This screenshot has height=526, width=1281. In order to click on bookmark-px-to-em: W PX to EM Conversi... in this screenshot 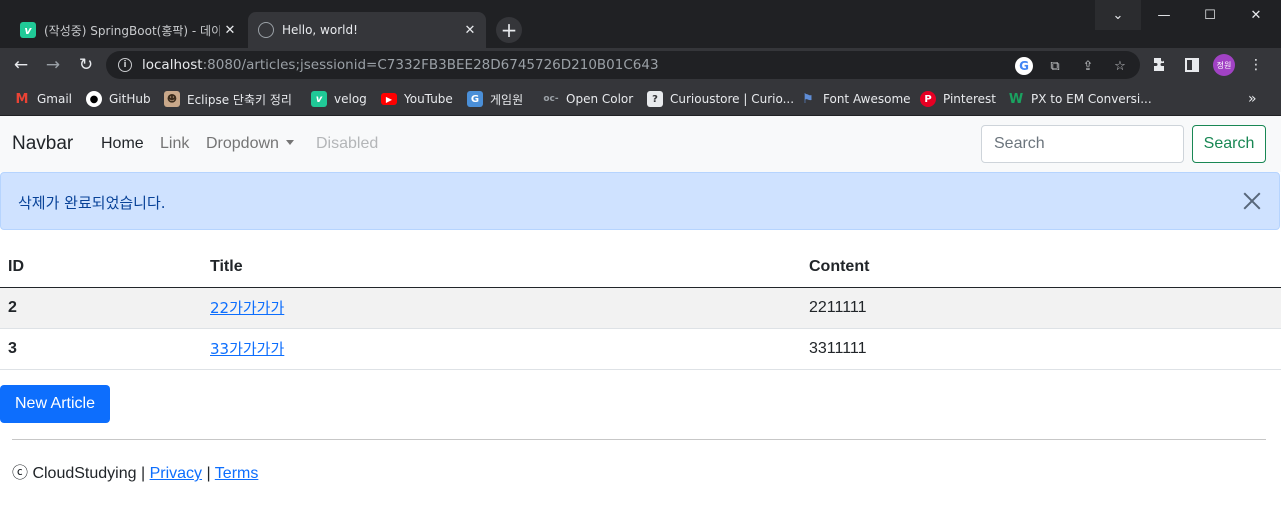, I will do `click(1080, 99)`.